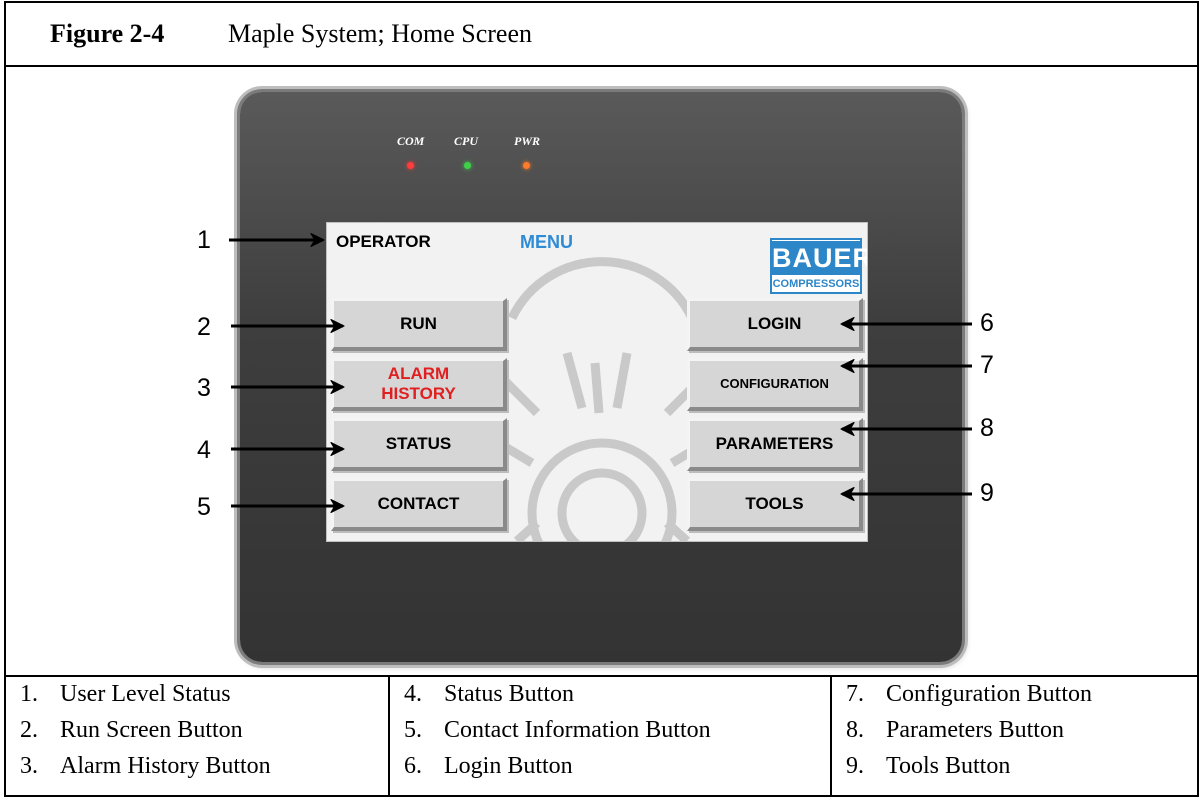 The height and width of the screenshot is (799, 1201). Describe the element at coordinates (204, 327) in the screenshot. I see `callout-2: 2` at that location.